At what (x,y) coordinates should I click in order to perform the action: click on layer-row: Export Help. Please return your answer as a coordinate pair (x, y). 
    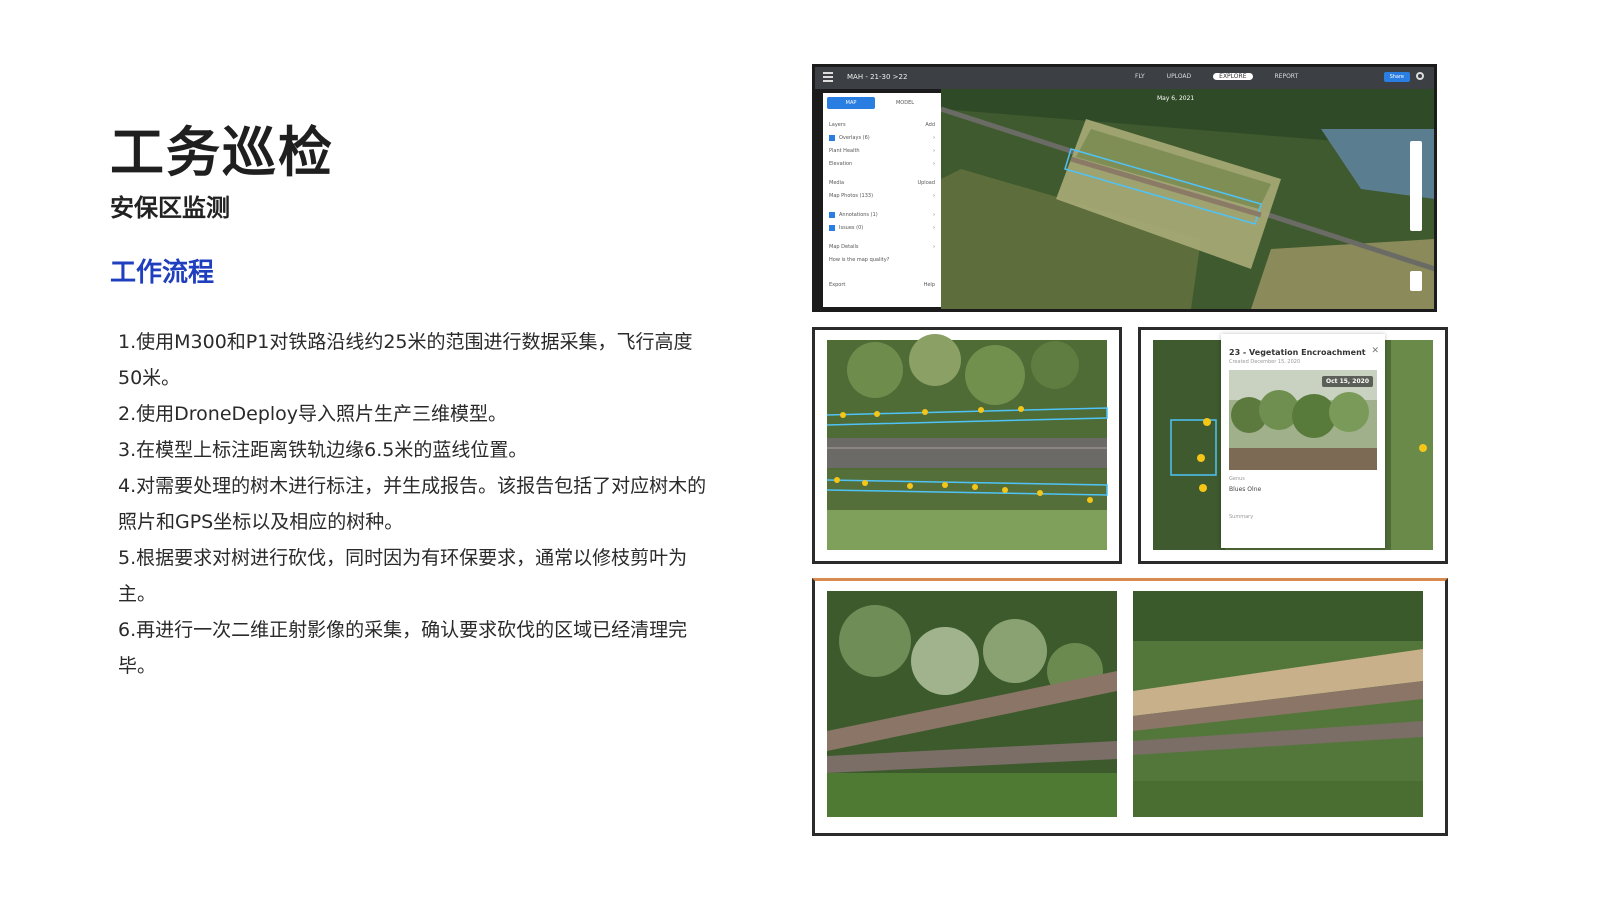
    Looking at the image, I should click on (882, 285).